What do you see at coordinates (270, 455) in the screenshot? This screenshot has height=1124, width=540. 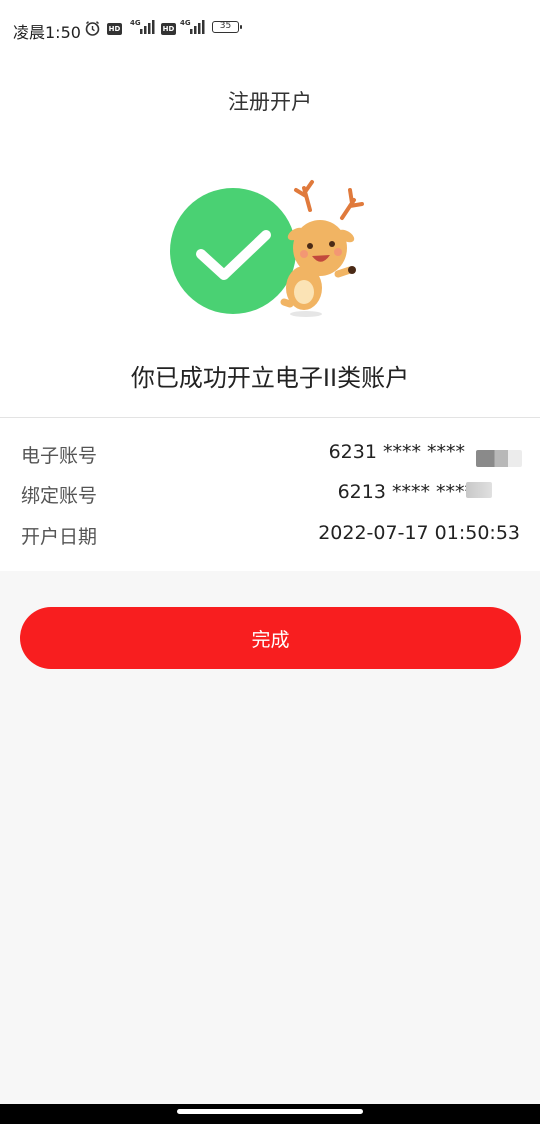 I see `electronic-account-row: 电子账号 6231 **** ****` at bounding box center [270, 455].